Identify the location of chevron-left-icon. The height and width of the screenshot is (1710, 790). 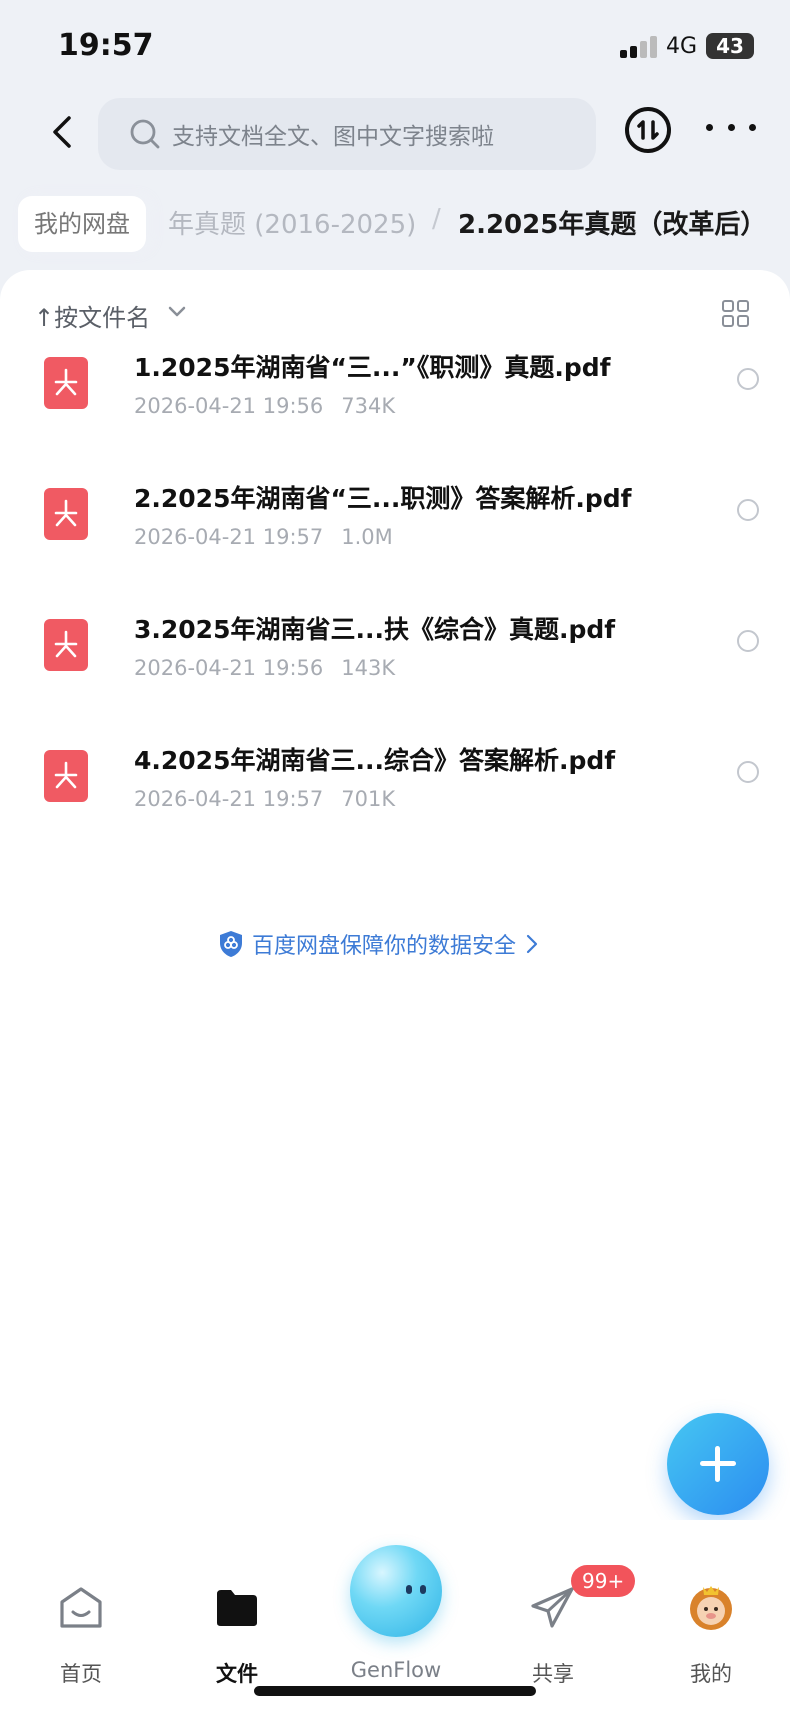
(62, 132).